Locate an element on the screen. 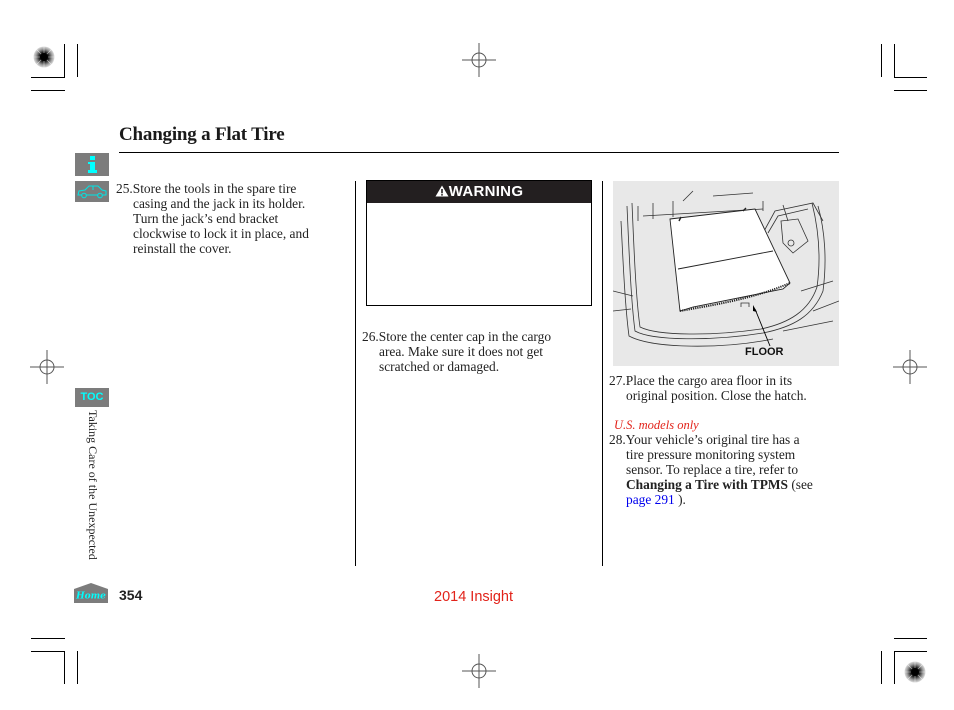 This screenshot has height=710, width=954. step-text: tire pressure monitoring system is located at coordinates (711, 454).